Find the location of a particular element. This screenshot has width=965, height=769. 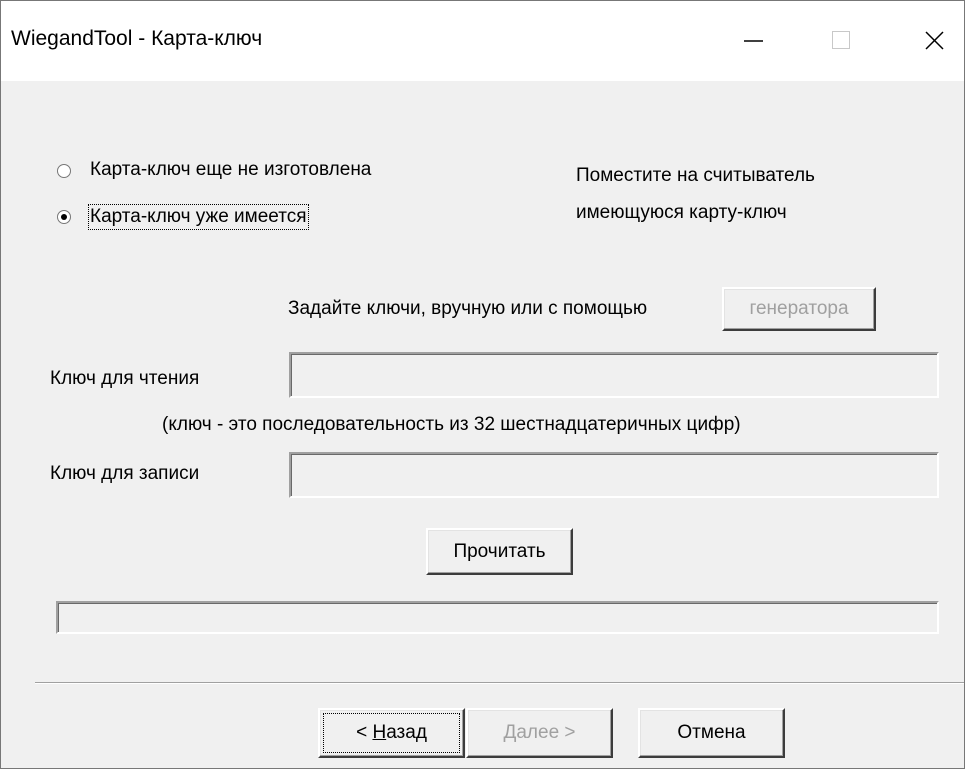

close-button is located at coordinates (935, 41).